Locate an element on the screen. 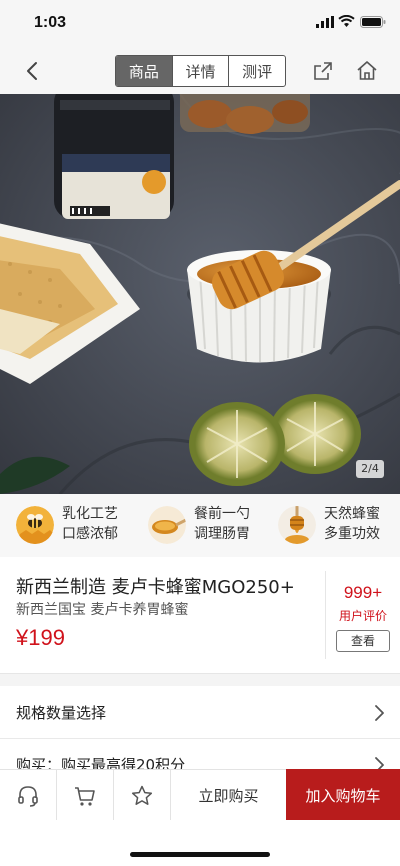 The width and height of the screenshot is (400, 866). product-price: ¥199 is located at coordinates (40, 637).